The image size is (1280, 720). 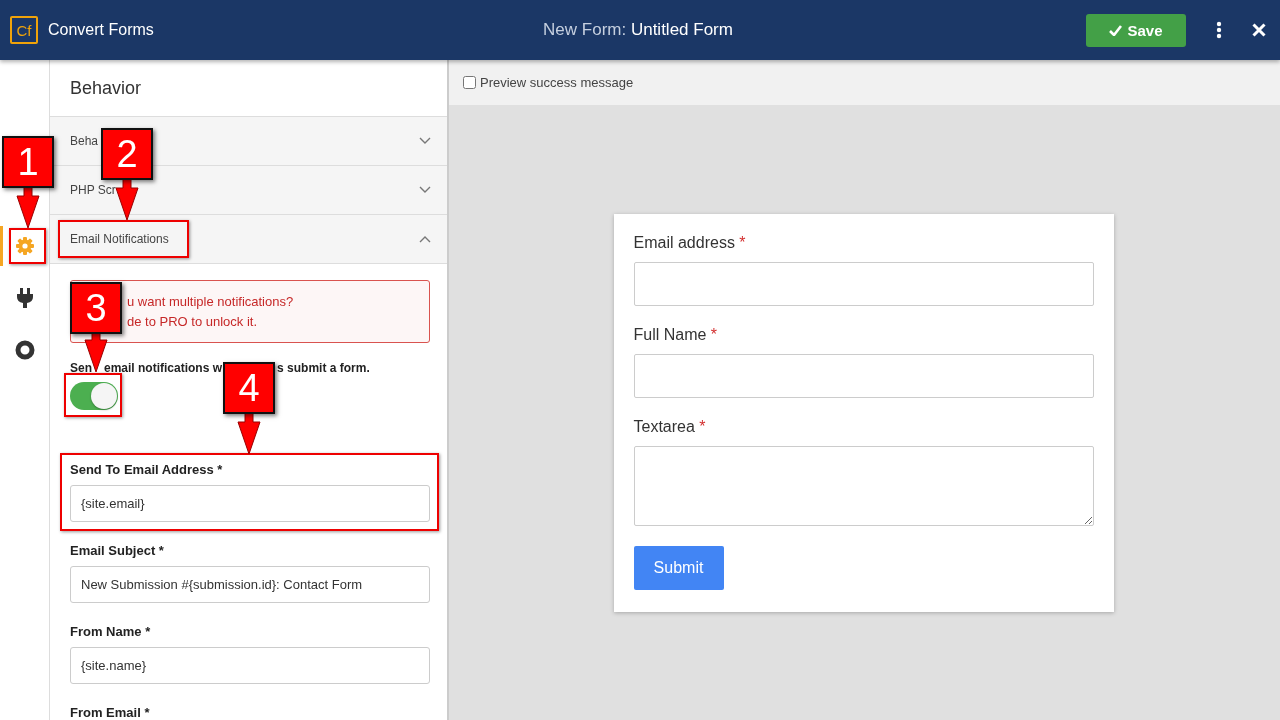 I want to click on toggle-label: email notifications w, so click(x=163, y=368).